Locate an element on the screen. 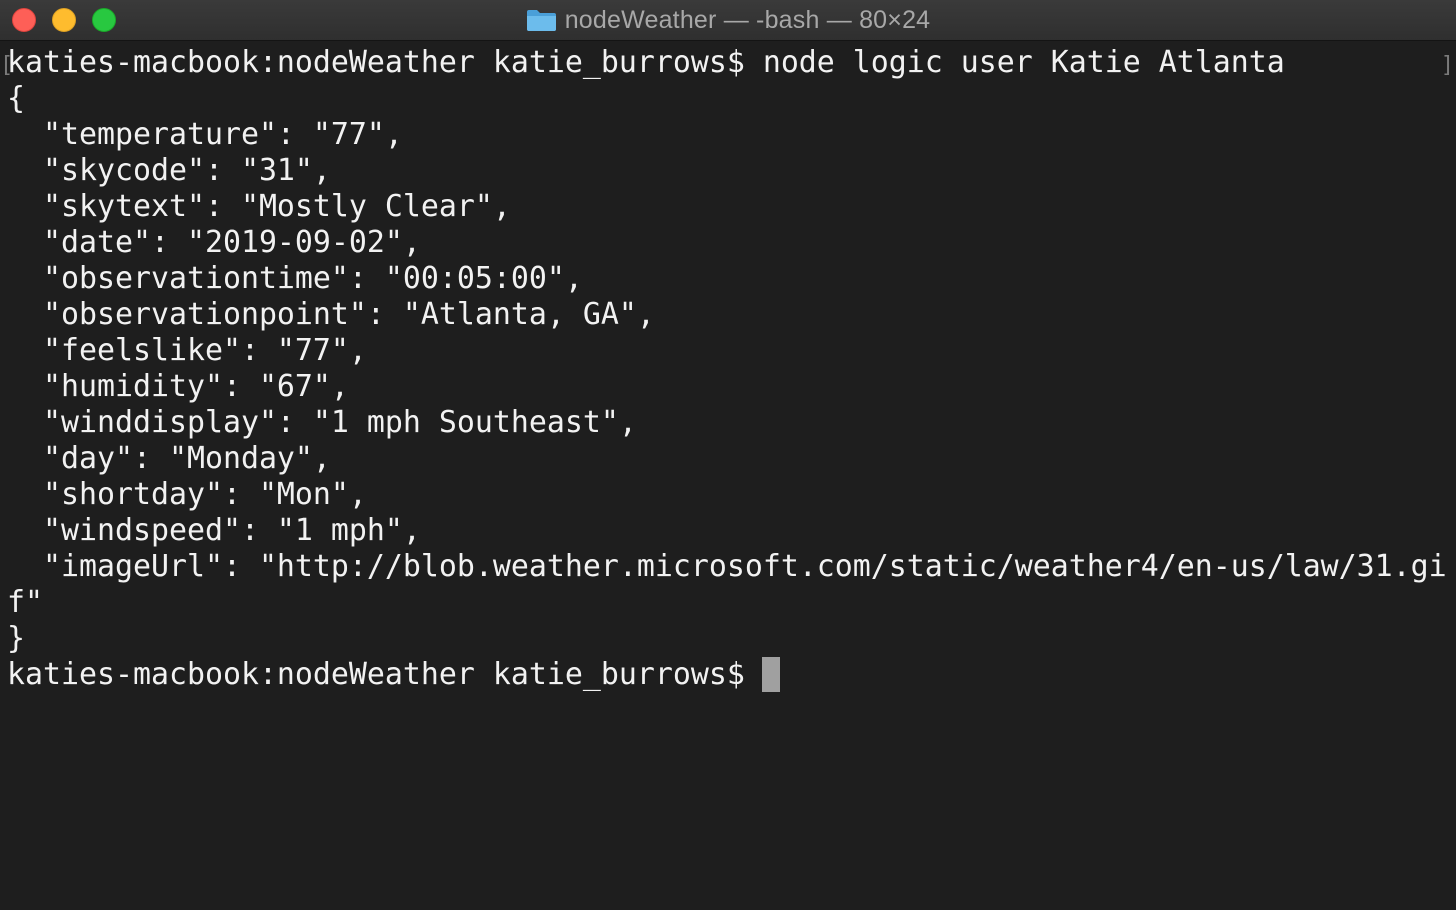 The width and height of the screenshot is (1456, 910). output-line: f" is located at coordinates (25, 602).